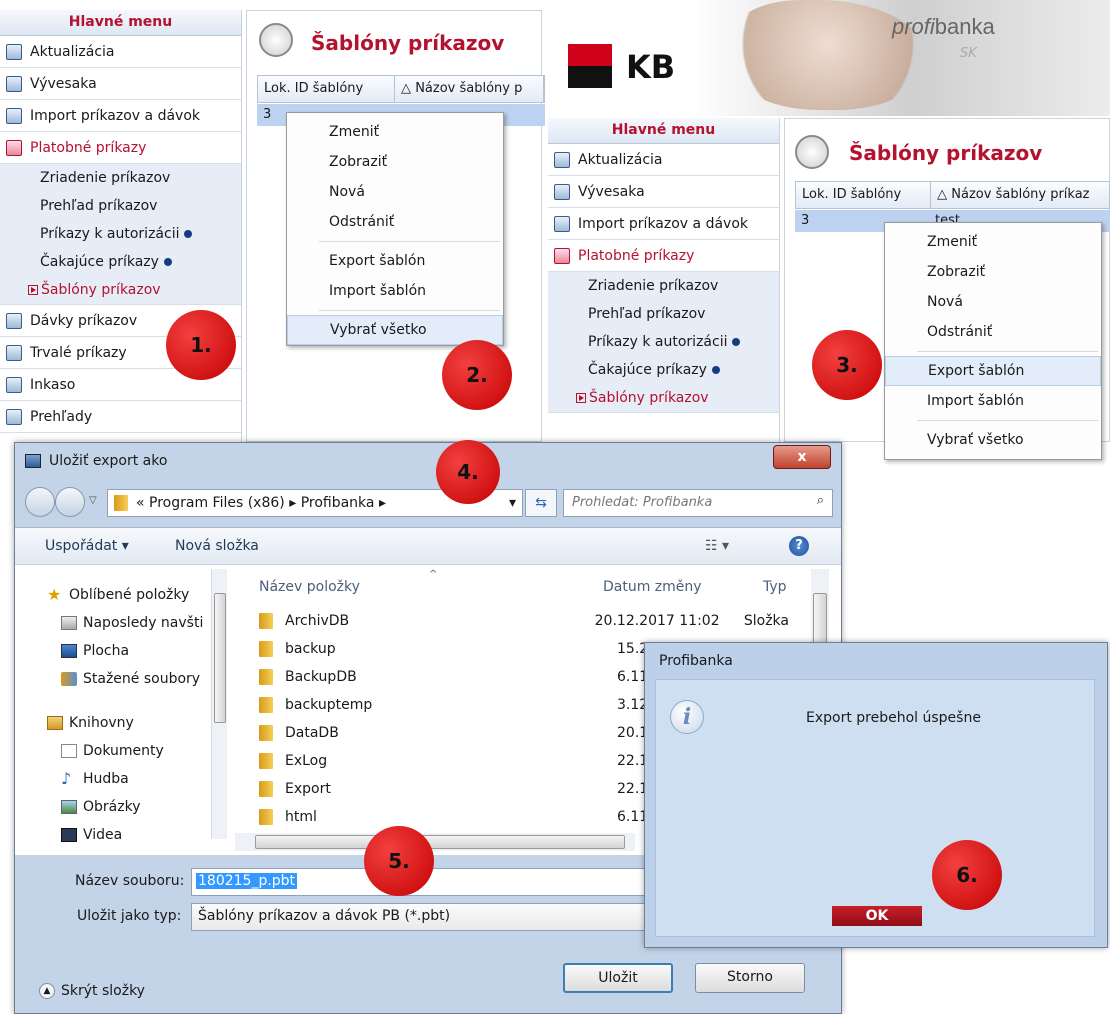 The width and height of the screenshot is (1110, 1014). I want to click on h-scroll-thumb, so click(440, 842).